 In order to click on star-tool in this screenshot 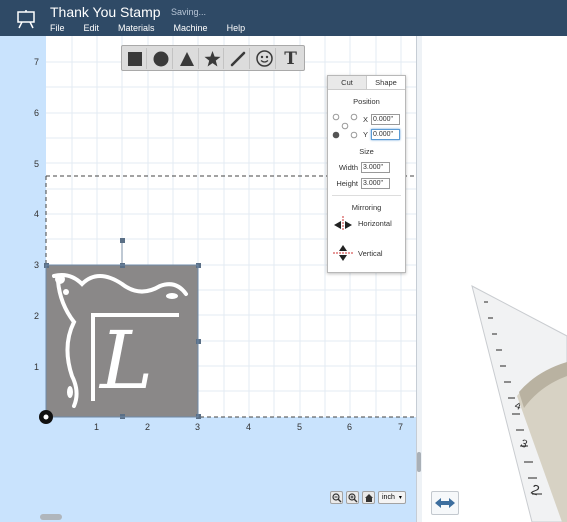, I will do `click(213, 58)`.